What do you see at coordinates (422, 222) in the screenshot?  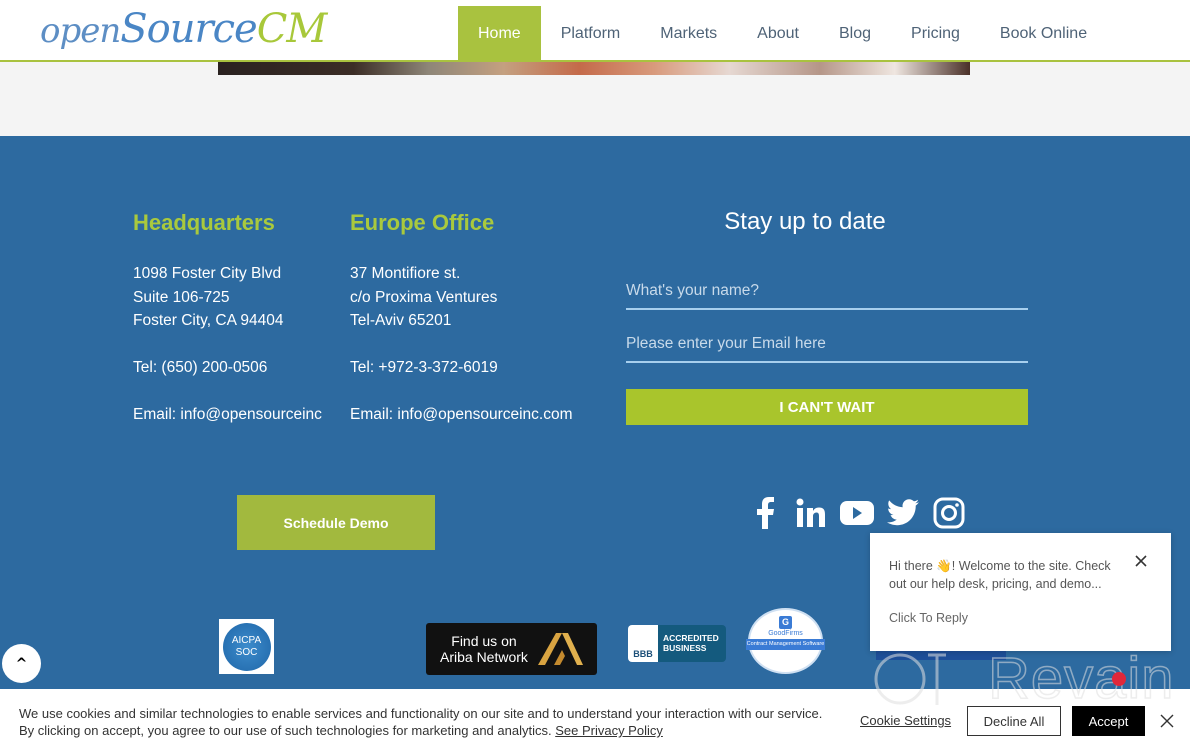 I see `europe-office-title: Europe Office` at bounding box center [422, 222].